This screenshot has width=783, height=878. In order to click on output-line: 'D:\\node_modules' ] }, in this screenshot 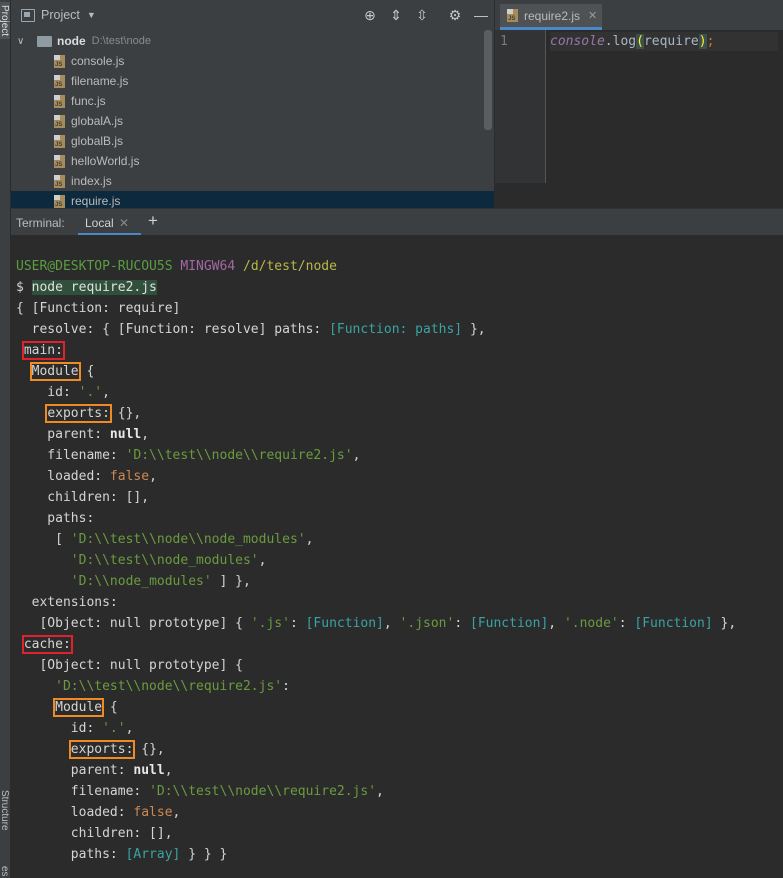, I will do `click(133, 581)`.